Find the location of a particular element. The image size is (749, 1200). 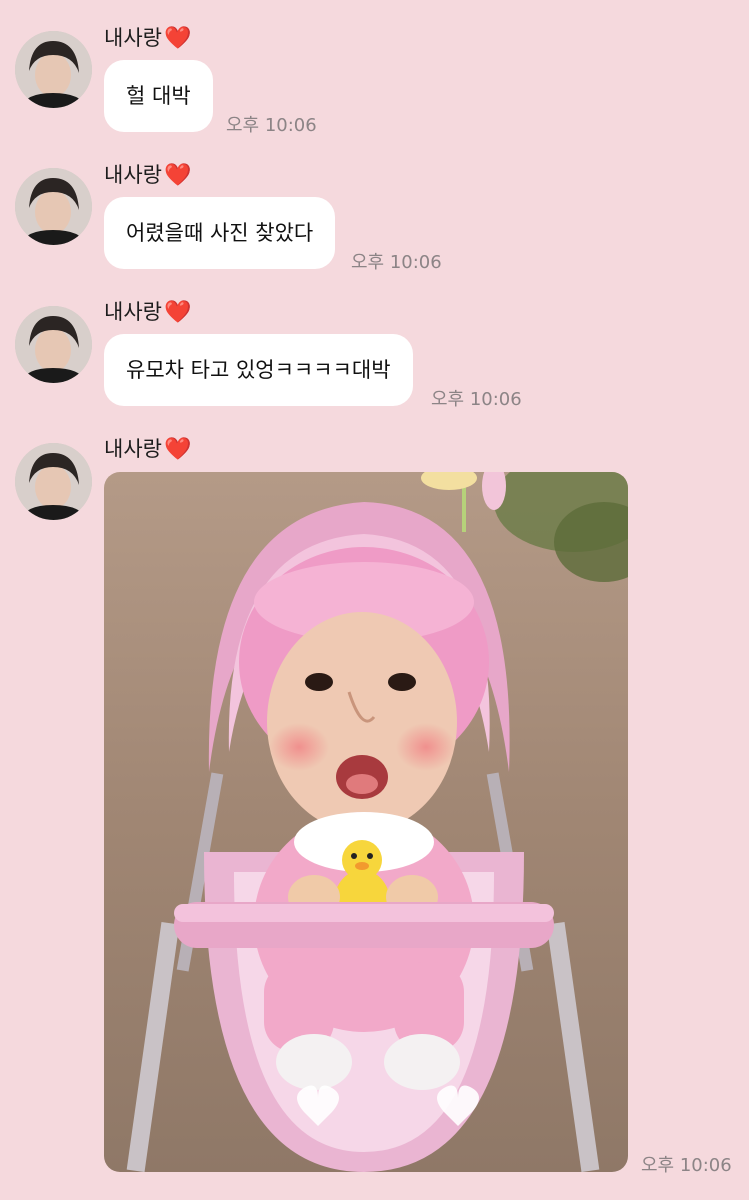

message-bubble: 어렸을때 사진 찾았다 is located at coordinates (220, 233).